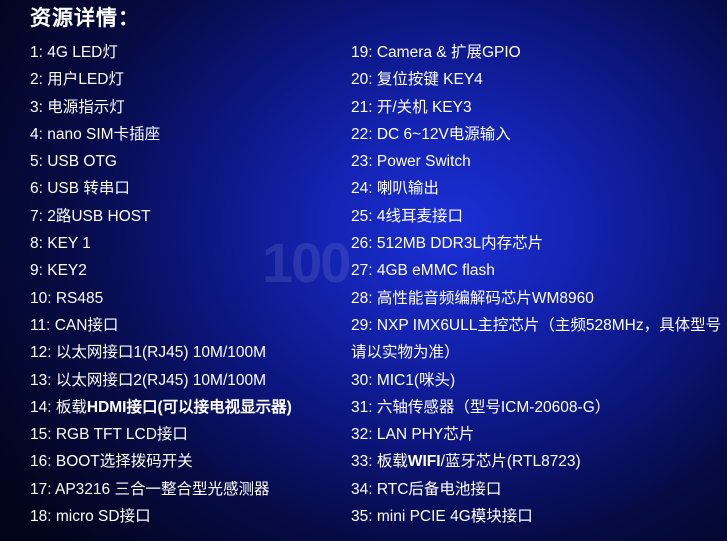 Image resolution: width=727 pixels, height=541 pixels. Describe the element at coordinates (364, 189) in the screenshot. I see `item-number: 24:` at that location.